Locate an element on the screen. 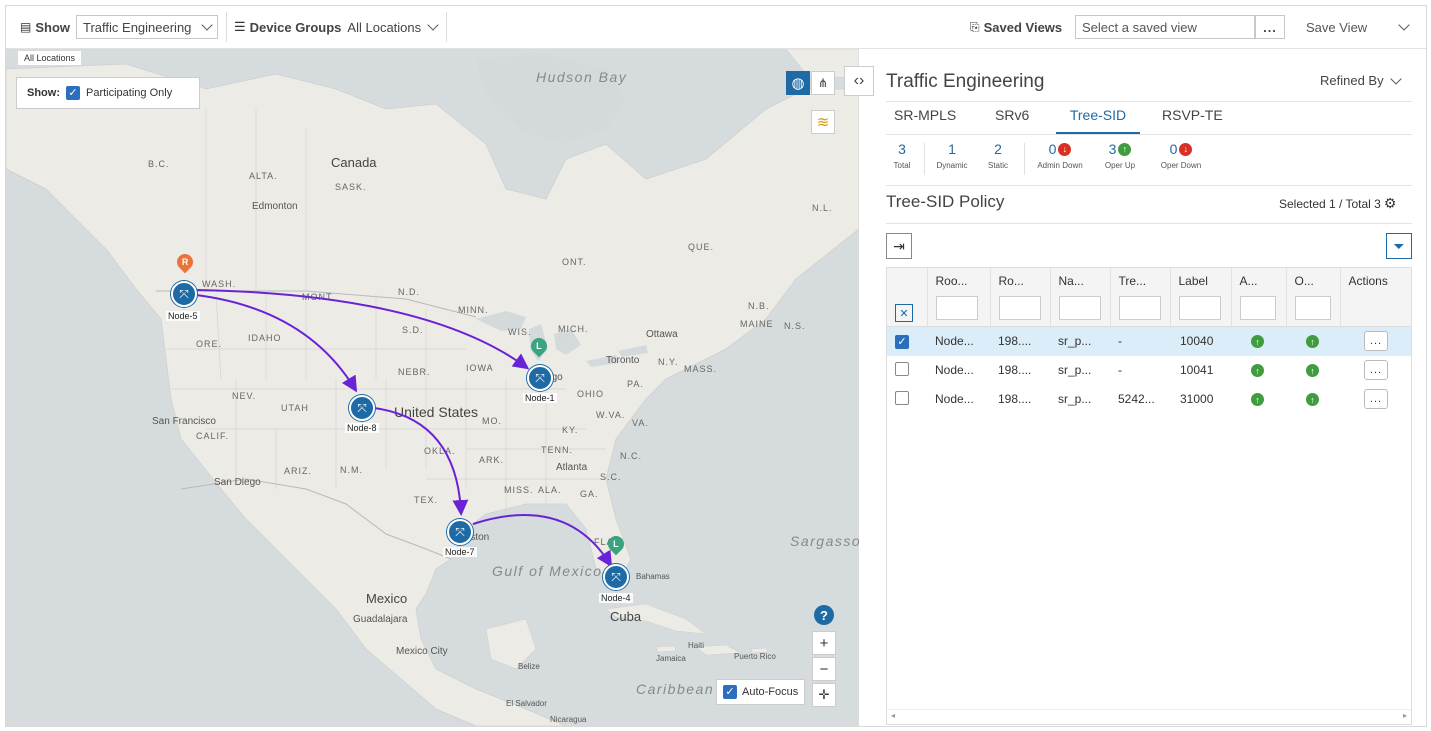 This screenshot has height=731, width=1431. policy-section-title: Tree-SID Policy is located at coordinates (945, 201).